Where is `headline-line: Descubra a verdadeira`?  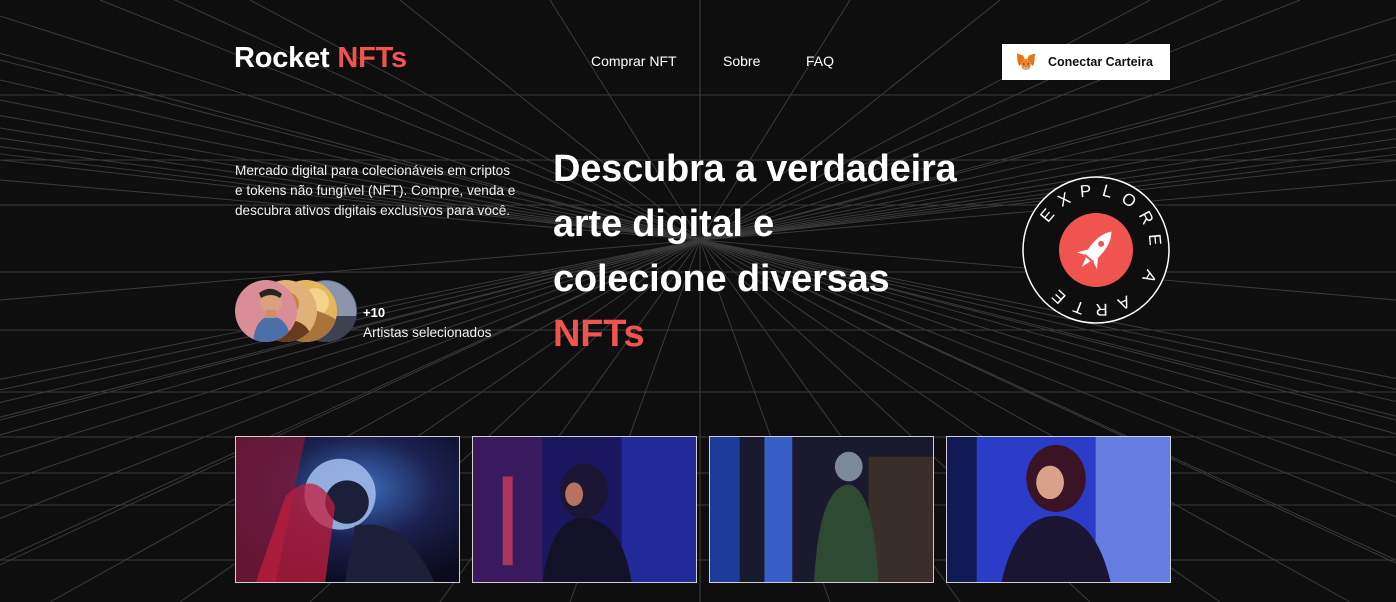
headline-line: Descubra a verdadeira is located at coordinates (755, 169).